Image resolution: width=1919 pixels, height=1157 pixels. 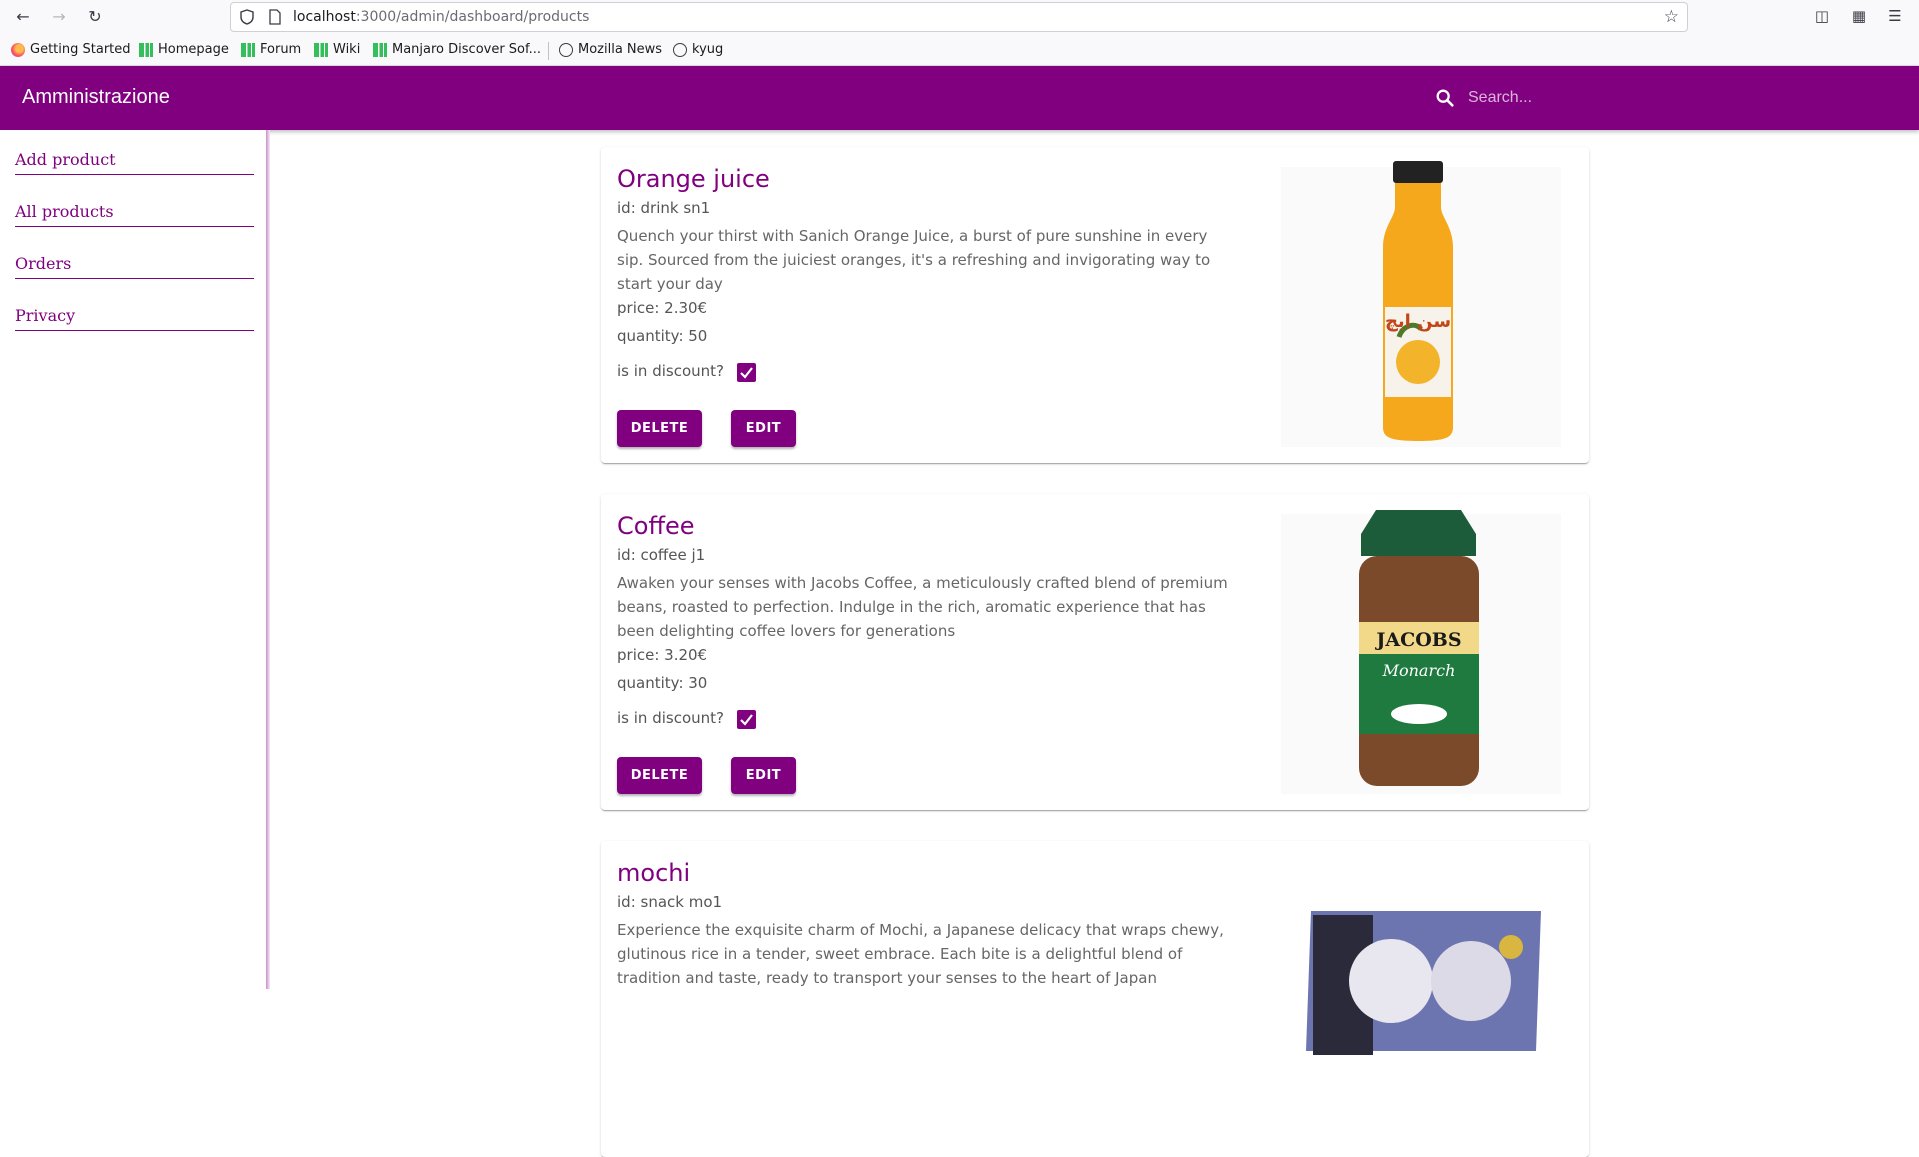 I want to click on firefox-icon, so click(x=18, y=49).